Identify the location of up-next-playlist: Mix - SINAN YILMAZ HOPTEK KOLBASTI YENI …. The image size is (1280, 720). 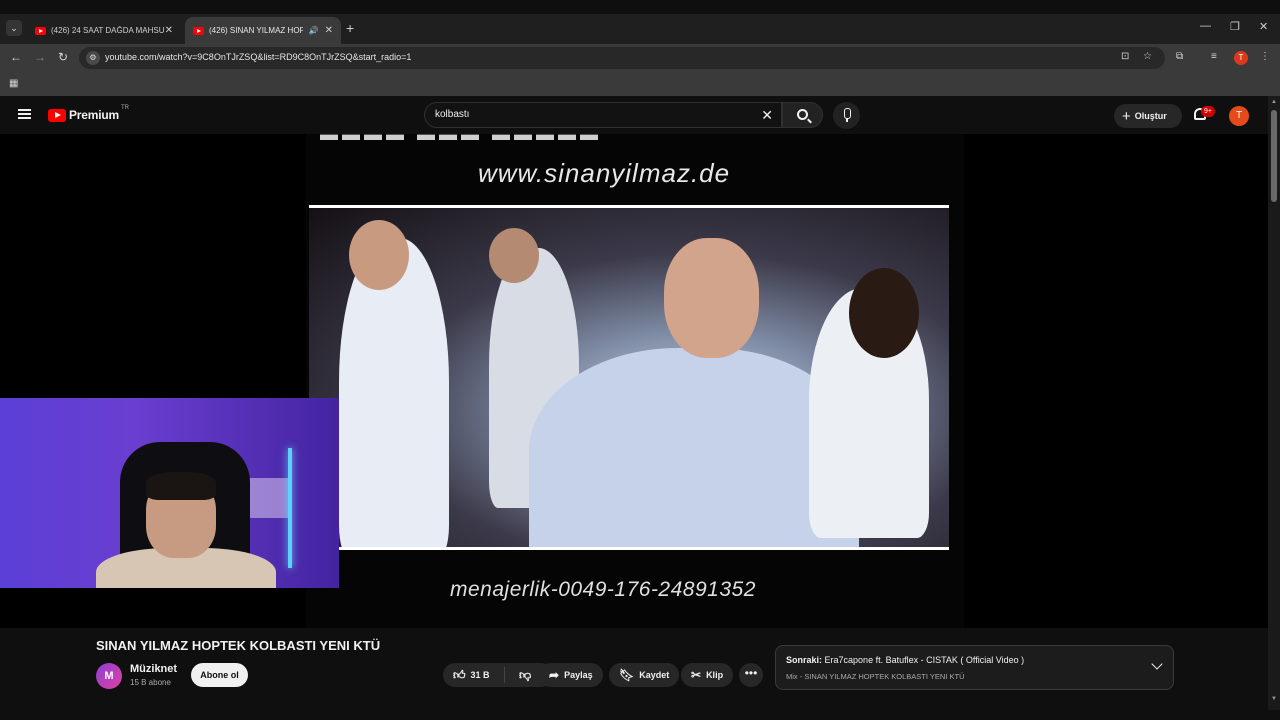
(875, 676).